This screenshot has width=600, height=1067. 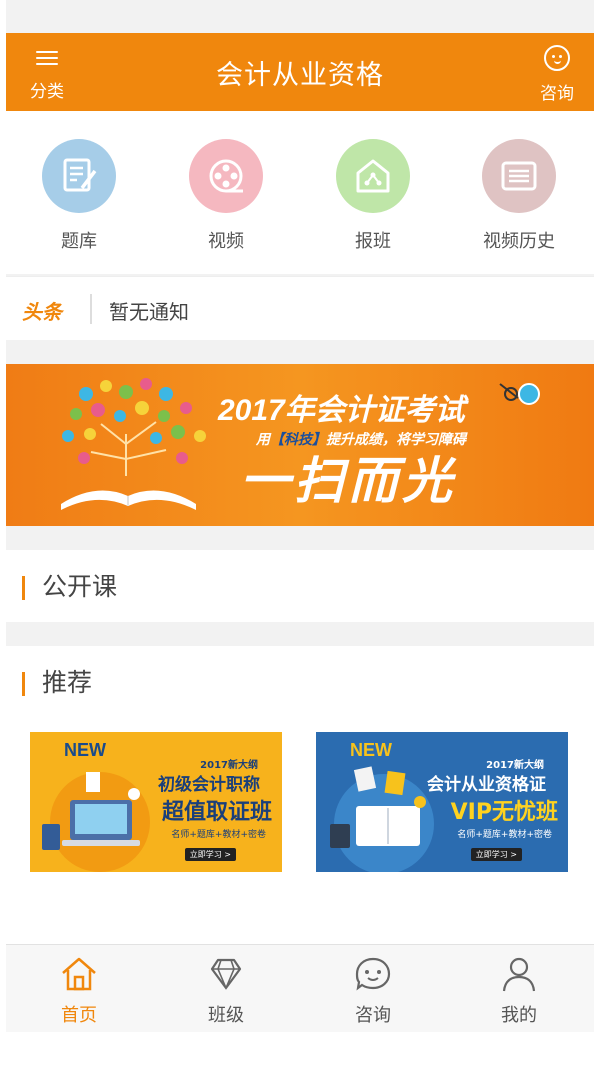 What do you see at coordinates (343, 410) in the screenshot?
I see `banner-title: 2017年会计证考试` at bounding box center [343, 410].